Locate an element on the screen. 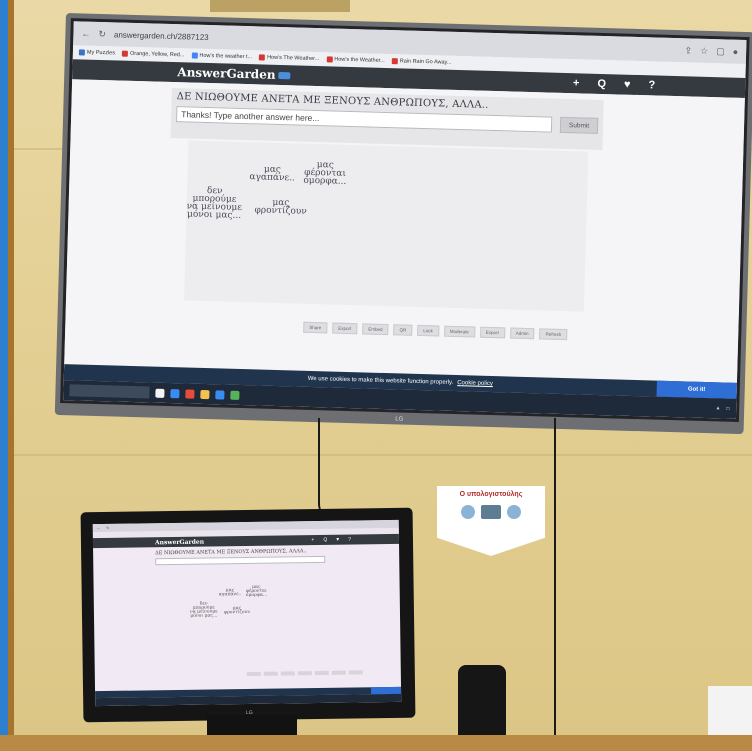 The image size is (752, 751). wall-seam is located at coordinates (376, 455).